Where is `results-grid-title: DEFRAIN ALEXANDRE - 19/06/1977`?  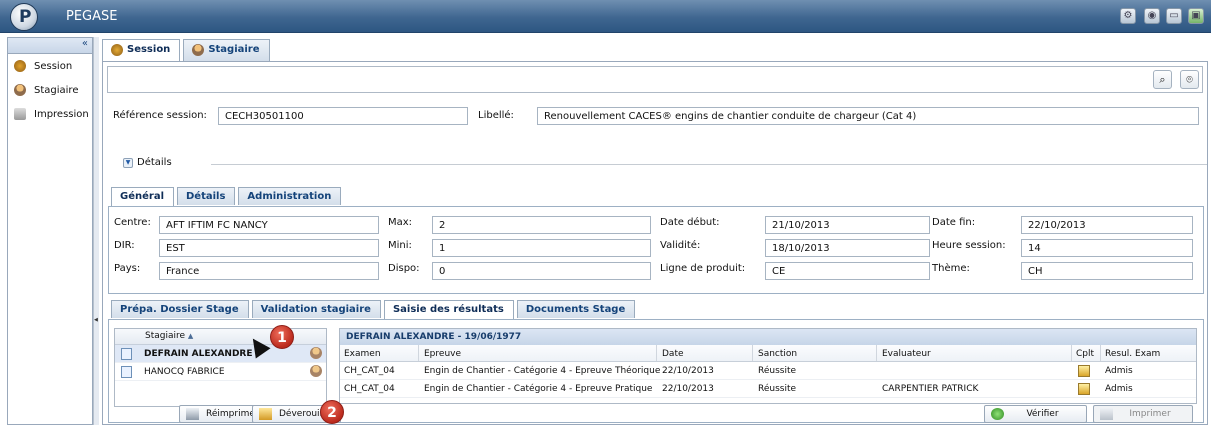
results-grid-title: DEFRAIN ALEXANDRE - 19/06/1977 is located at coordinates (768, 337).